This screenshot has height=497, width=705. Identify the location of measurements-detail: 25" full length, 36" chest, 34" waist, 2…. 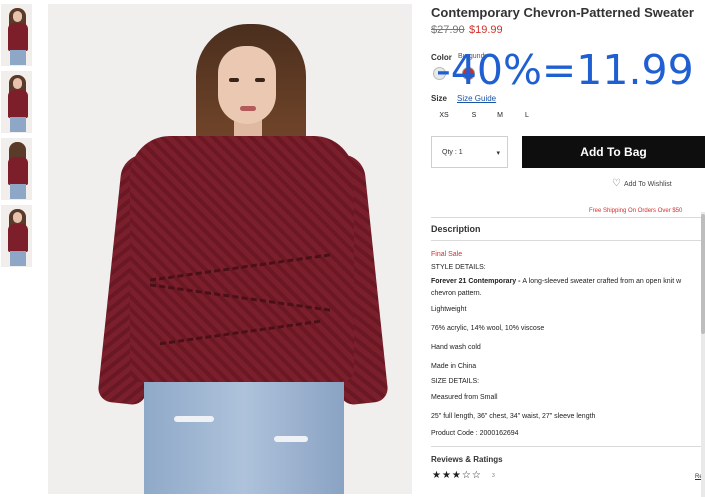
(513, 416).